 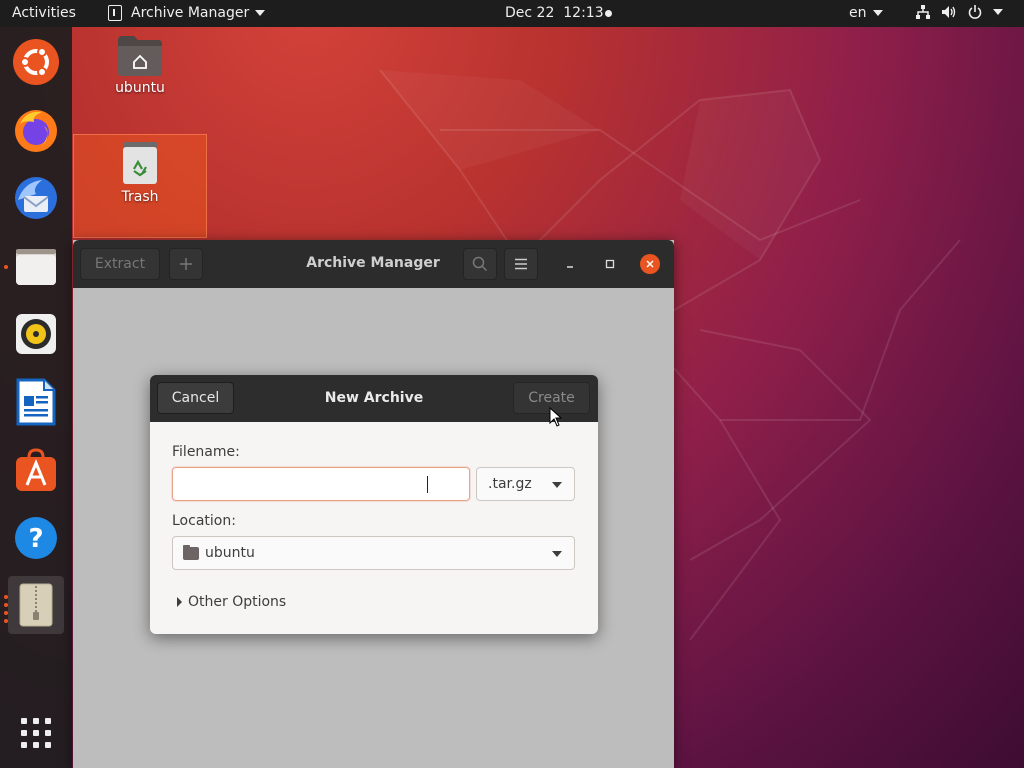 I want to click on cancel-button: Cancel, so click(x=195, y=398).